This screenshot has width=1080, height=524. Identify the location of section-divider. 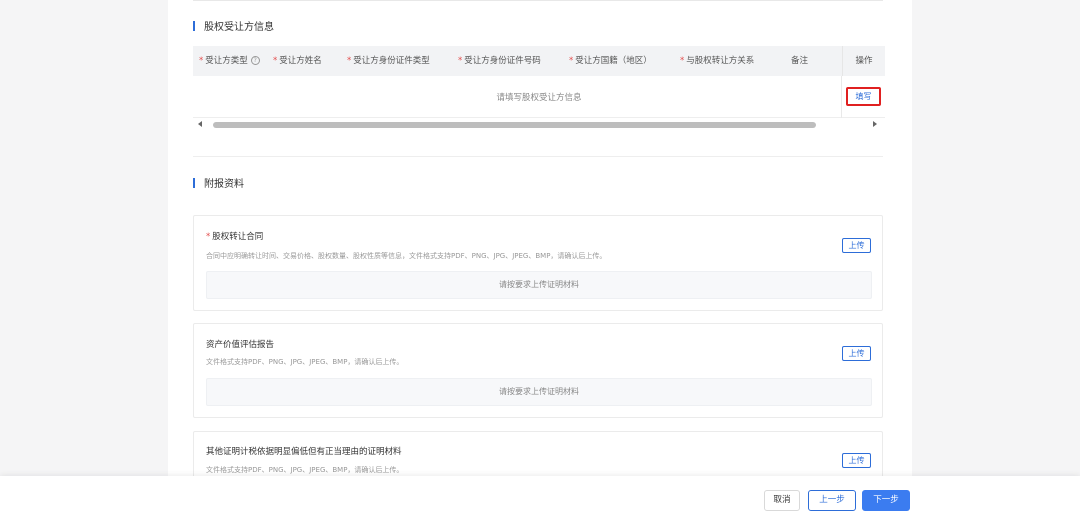
(538, 156).